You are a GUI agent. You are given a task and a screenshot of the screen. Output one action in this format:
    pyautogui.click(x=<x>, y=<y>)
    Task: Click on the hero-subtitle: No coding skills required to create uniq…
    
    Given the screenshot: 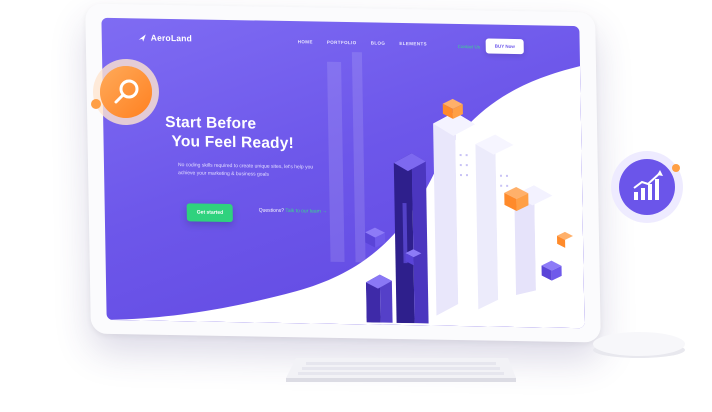 What is the action you would take?
    pyautogui.click(x=245, y=170)
    